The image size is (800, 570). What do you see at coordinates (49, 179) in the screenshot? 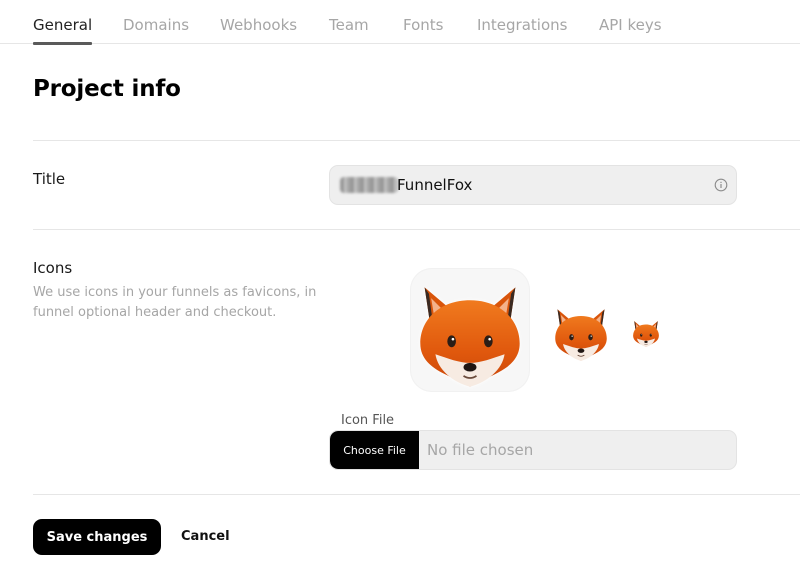
I see `title-label: Title` at bounding box center [49, 179].